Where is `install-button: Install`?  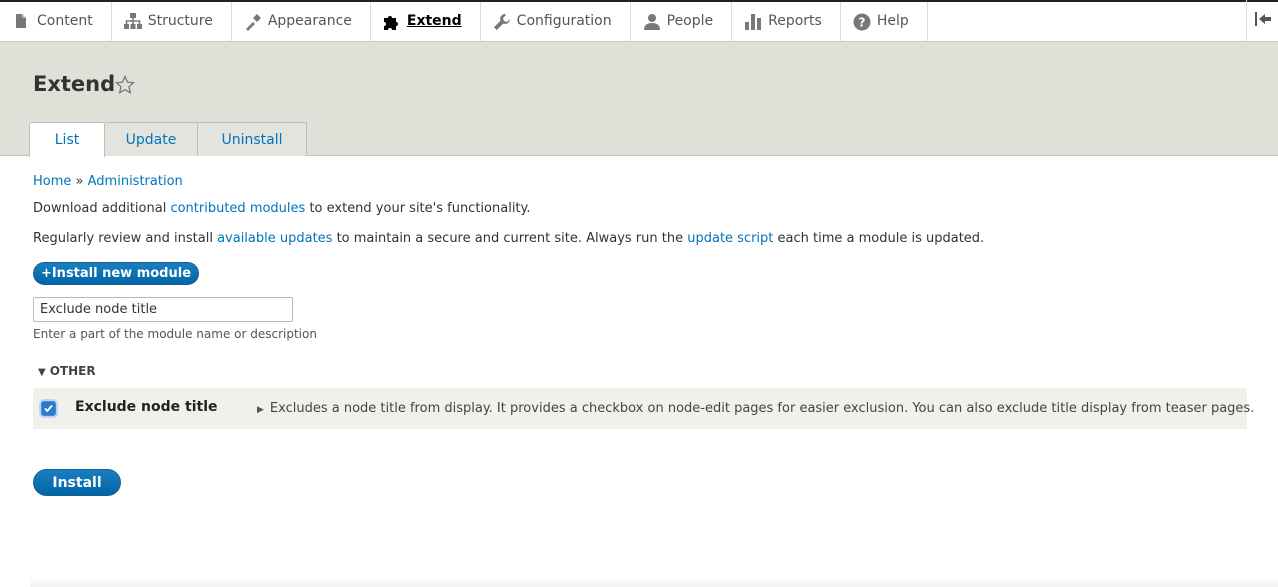
install-button: Install is located at coordinates (77, 482).